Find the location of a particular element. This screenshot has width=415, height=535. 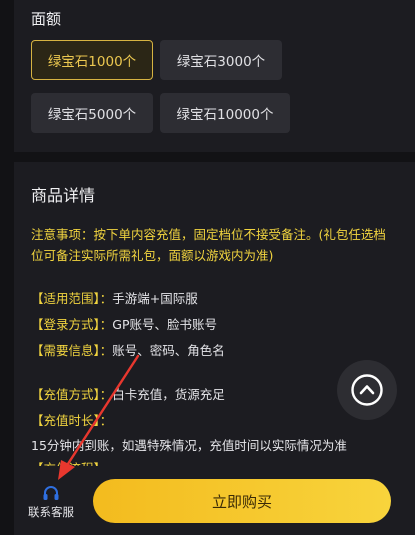

duration-key: 【充值时长】： is located at coordinates (72, 420).